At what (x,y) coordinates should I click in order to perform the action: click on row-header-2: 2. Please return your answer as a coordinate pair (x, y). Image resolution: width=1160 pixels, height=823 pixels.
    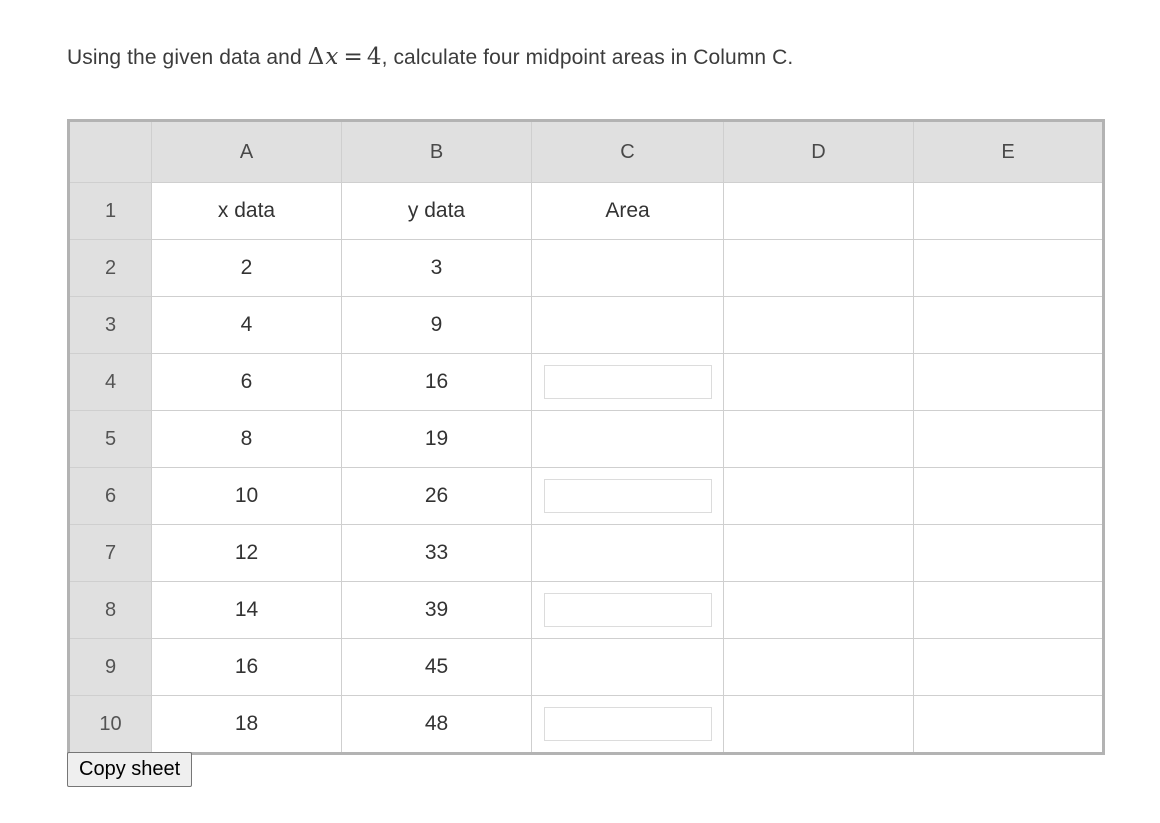
    Looking at the image, I should click on (110, 268).